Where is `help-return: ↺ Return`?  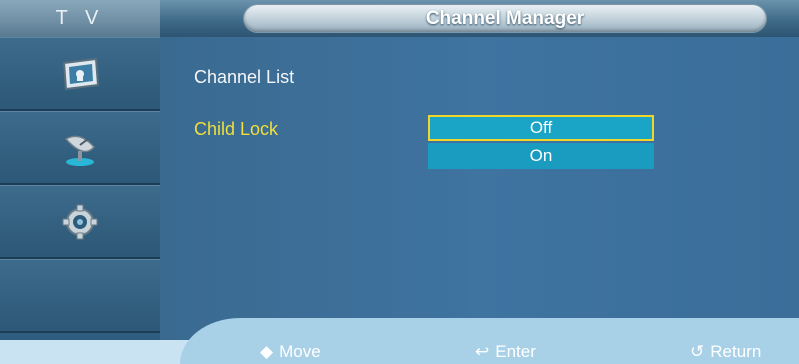 help-return: ↺ Return is located at coordinates (725, 352).